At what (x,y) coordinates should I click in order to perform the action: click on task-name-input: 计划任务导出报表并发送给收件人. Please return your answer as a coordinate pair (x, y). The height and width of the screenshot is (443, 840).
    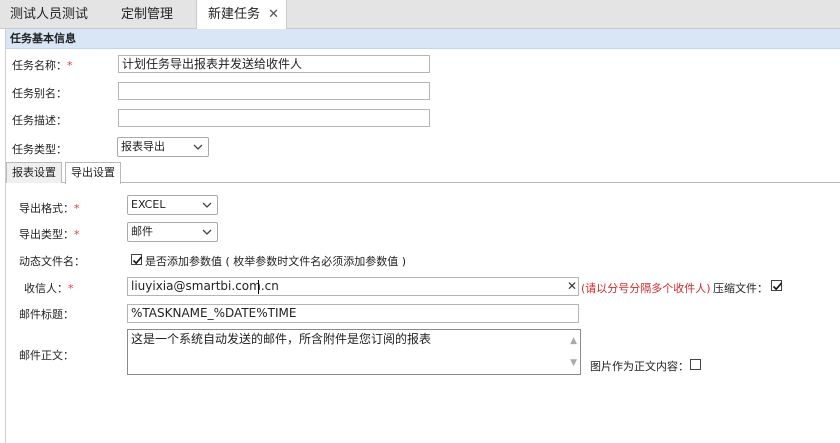
    Looking at the image, I should click on (274, 64).